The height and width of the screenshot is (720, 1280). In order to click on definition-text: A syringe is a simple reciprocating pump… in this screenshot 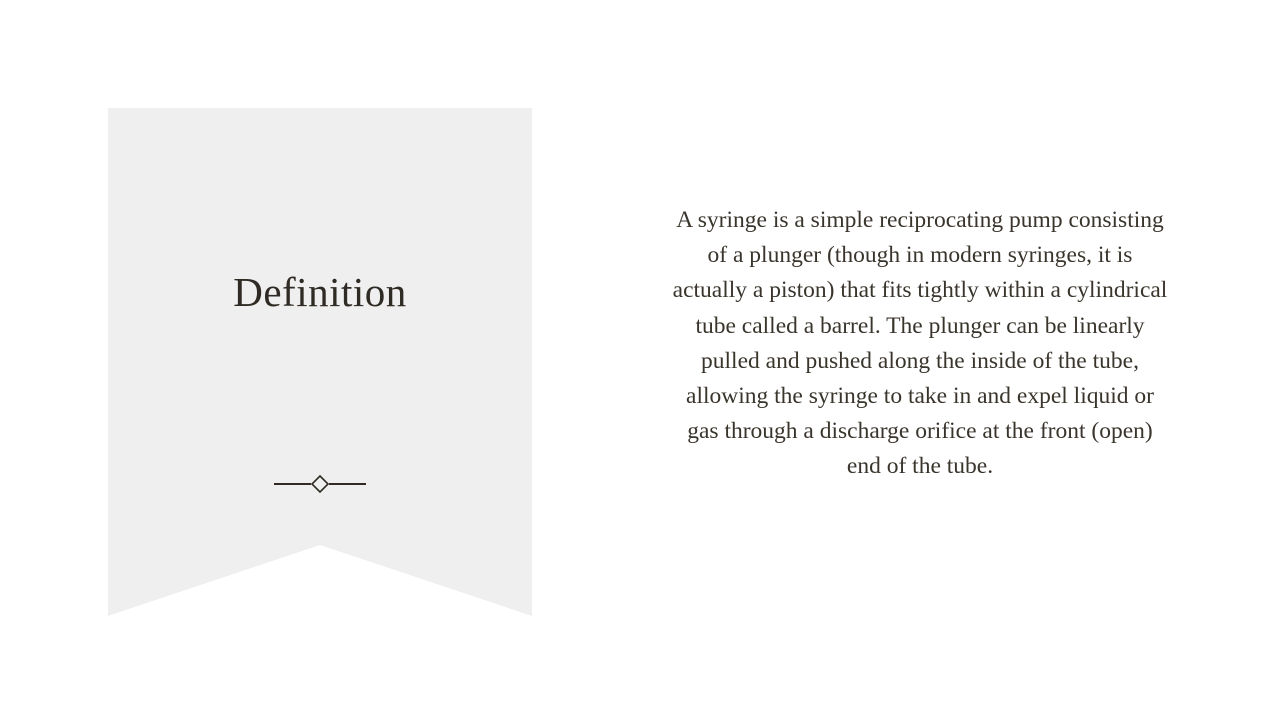, I will do `click(920, 343)`.